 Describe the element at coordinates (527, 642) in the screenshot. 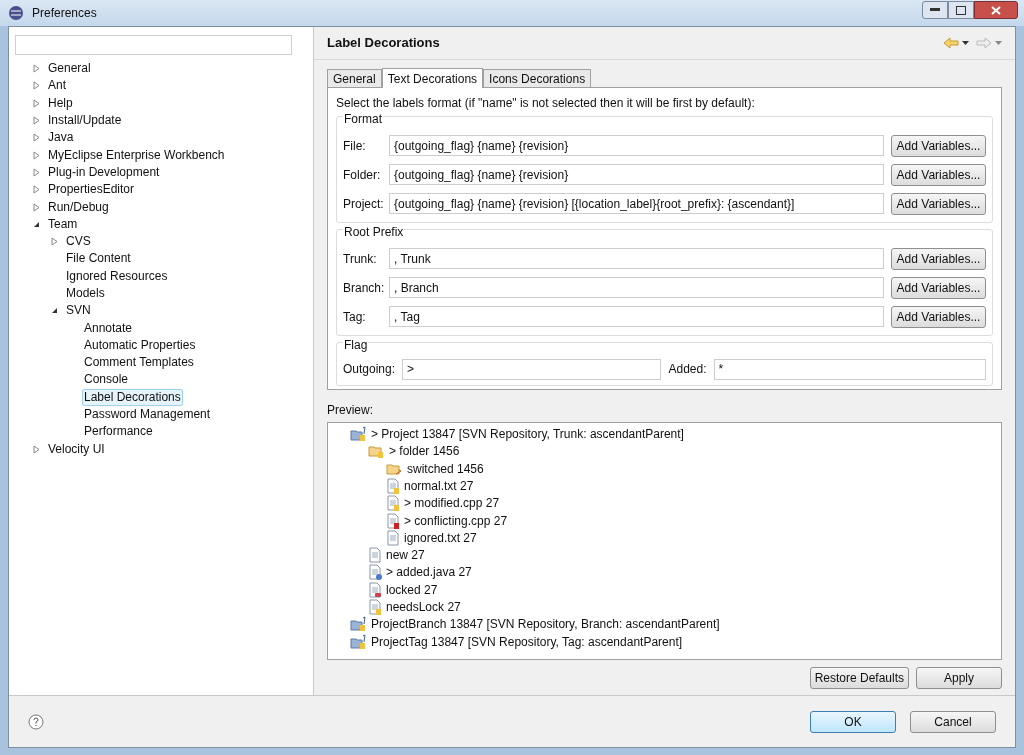

I see `preview-item: ProjectTag 13847 [SVN Repository, Tag: ascendantParent]` at that location.